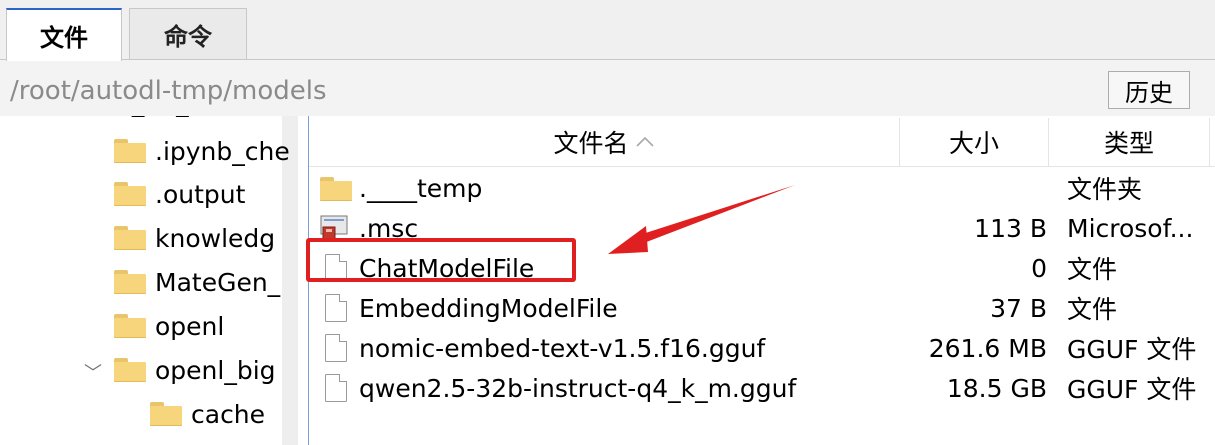 The height and width of the screenshot is (445, 1215). I want to click on file-name: EmbeddingModelFile, so click(488, 308).